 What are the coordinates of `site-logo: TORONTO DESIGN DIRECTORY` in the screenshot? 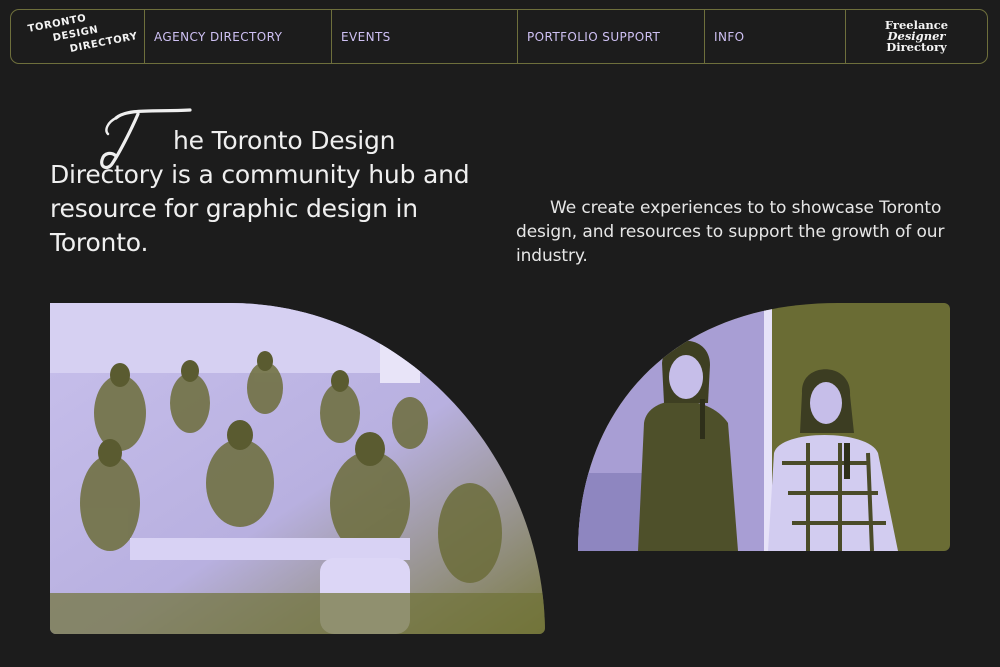 It's located at (78, 36).